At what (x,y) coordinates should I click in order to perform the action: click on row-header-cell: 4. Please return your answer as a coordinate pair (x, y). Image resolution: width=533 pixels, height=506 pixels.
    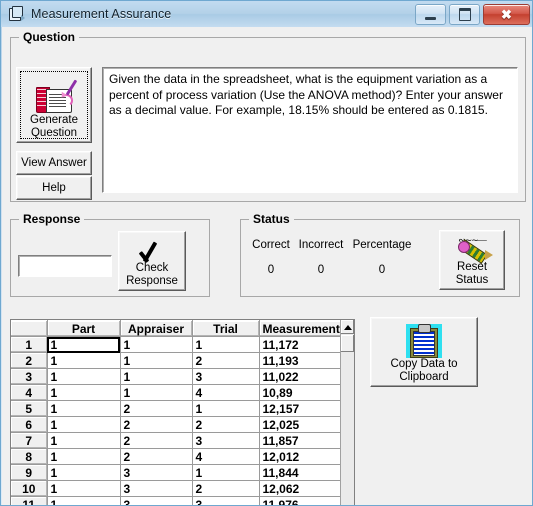
    Looking at the image, I should click on (29, 392).